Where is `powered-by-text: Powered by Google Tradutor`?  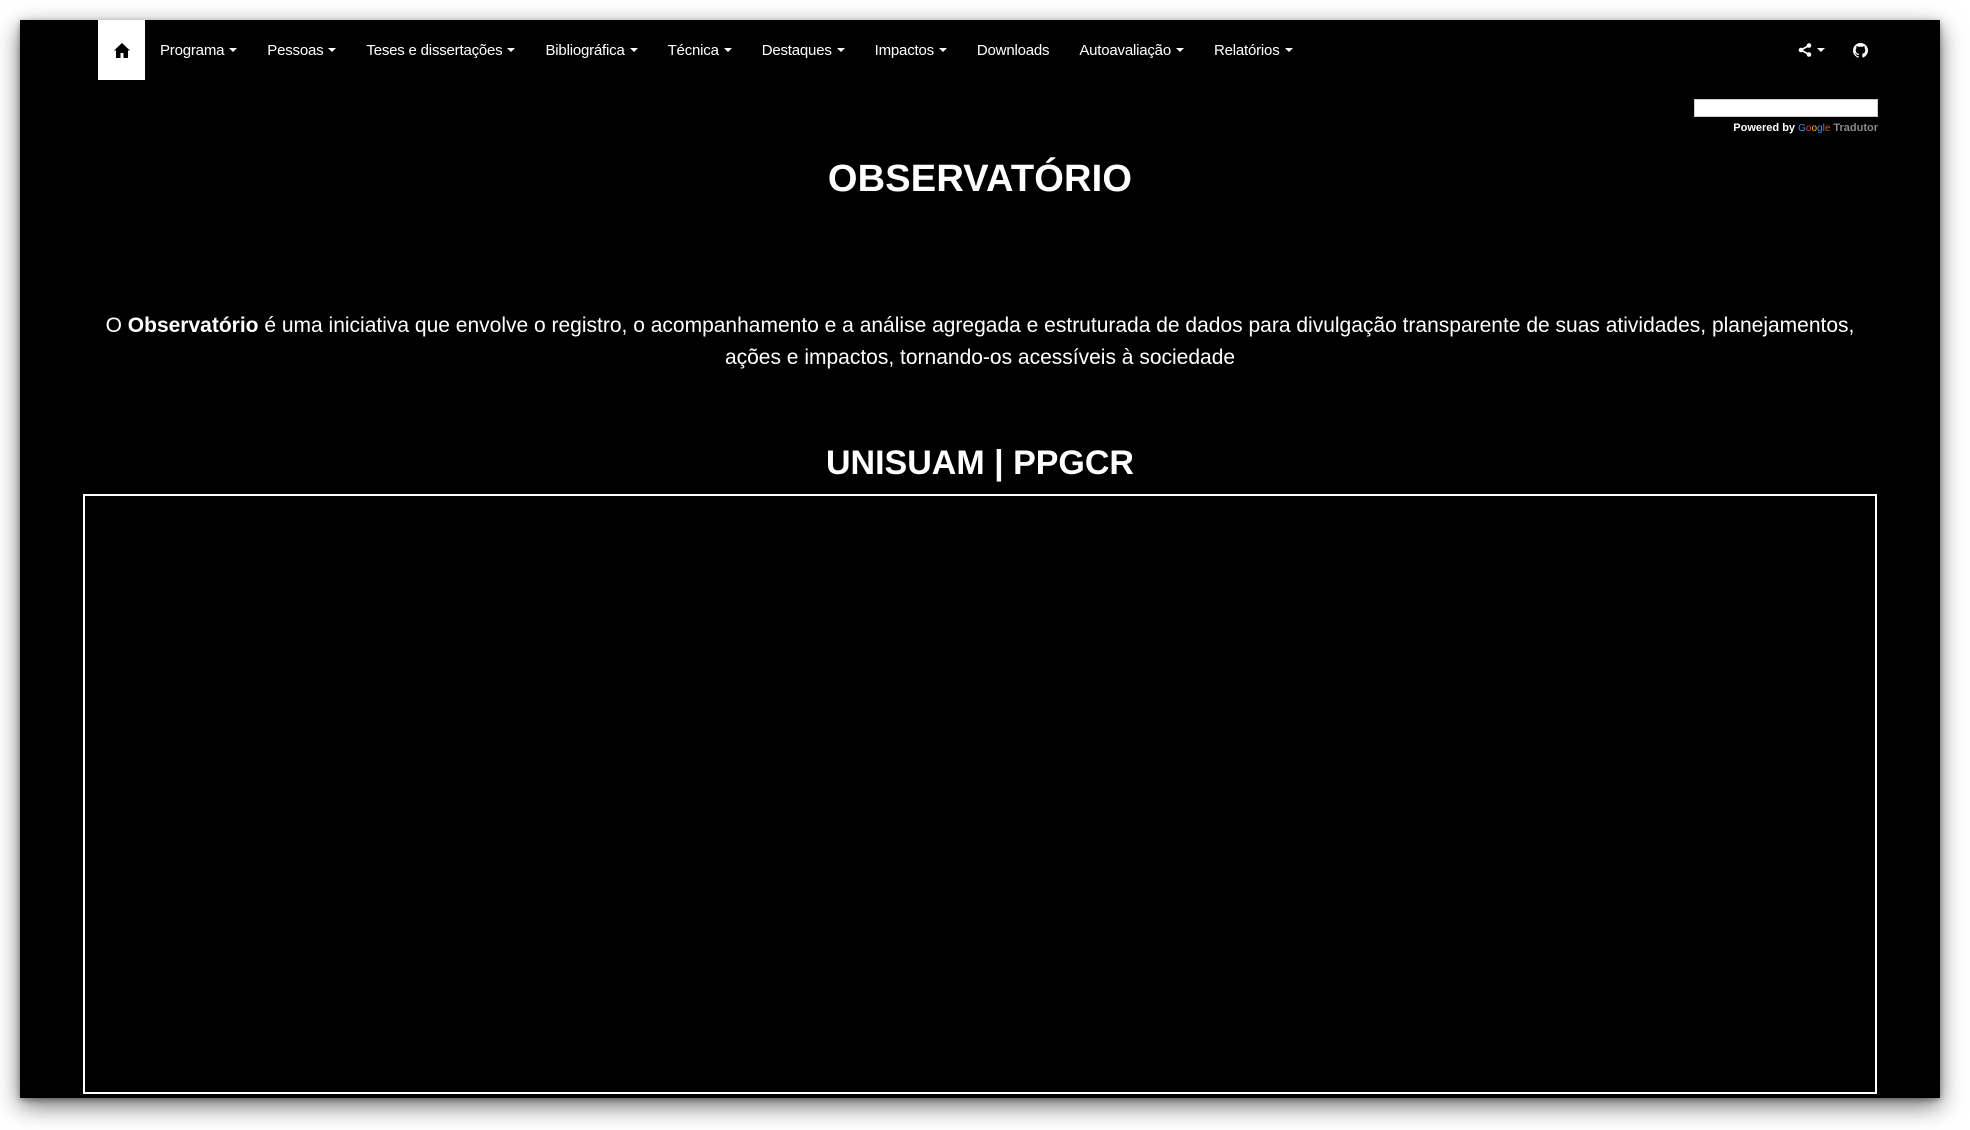
powered-by-text: Powered by Google Tradutor is located at coordinates (1786, 128).